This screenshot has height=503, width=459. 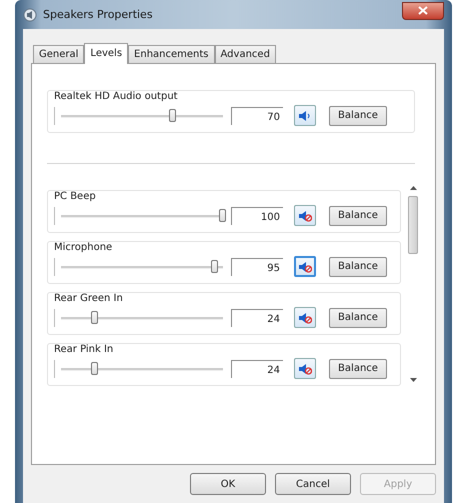 What do you see at coordinates (171, 54) in the screenshot?
I see `tab: Enhancements` at bounding box center [171, 54].